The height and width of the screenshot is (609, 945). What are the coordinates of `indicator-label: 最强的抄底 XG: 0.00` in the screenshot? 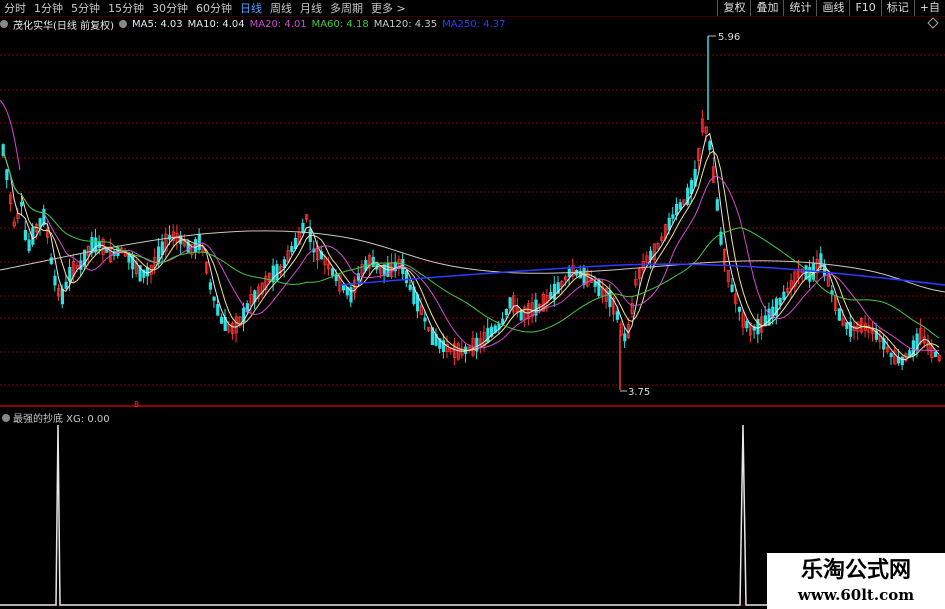 It's located at (61, 419).